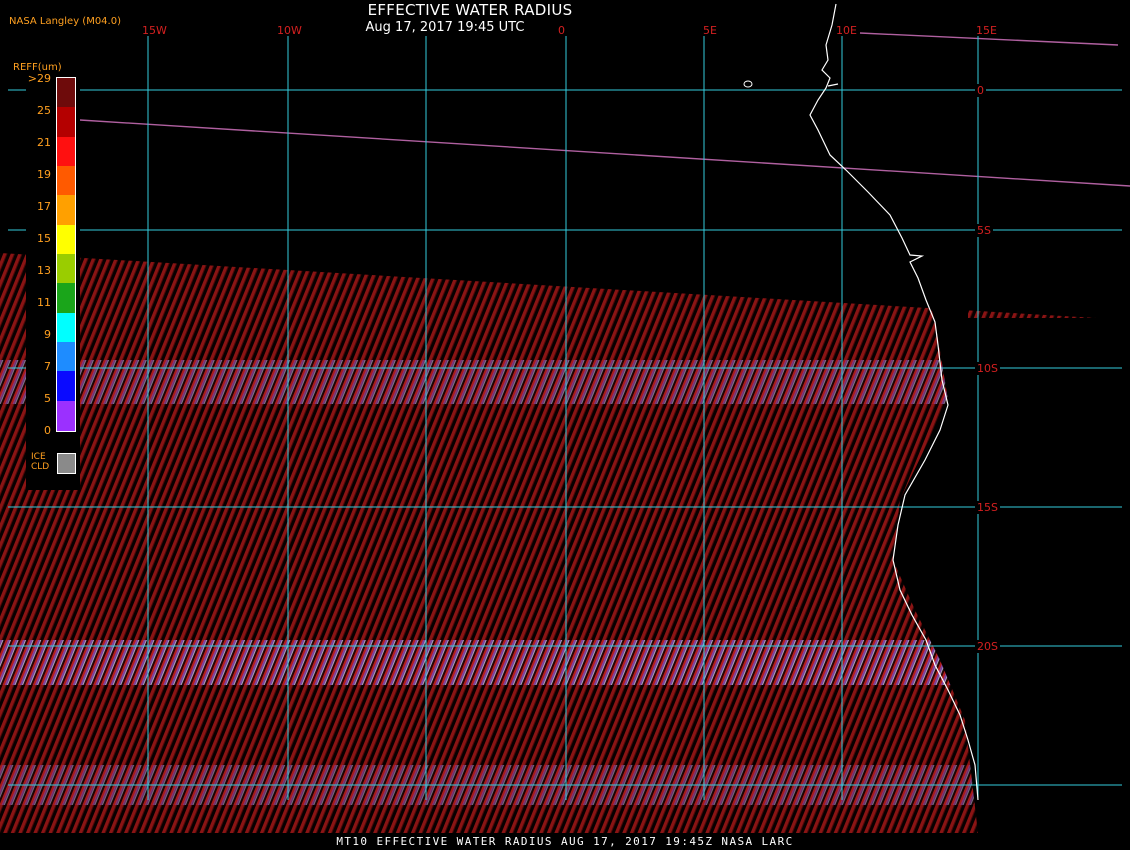 This screenshot has width=1130, height=850. Describe the element at coordinates (980, 90) in the screenshot. I see `latitude-label: 0` at that location.